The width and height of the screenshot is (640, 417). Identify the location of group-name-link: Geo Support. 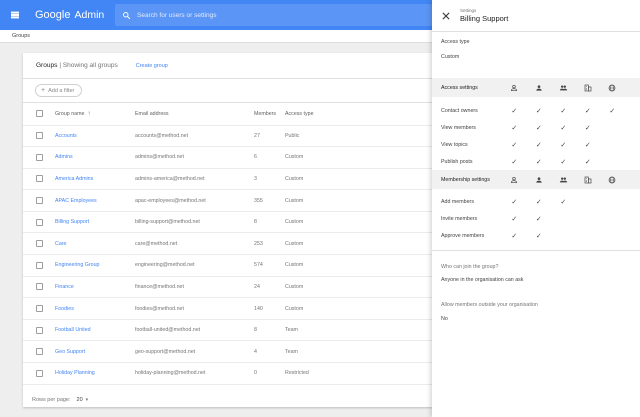
(95, 352).